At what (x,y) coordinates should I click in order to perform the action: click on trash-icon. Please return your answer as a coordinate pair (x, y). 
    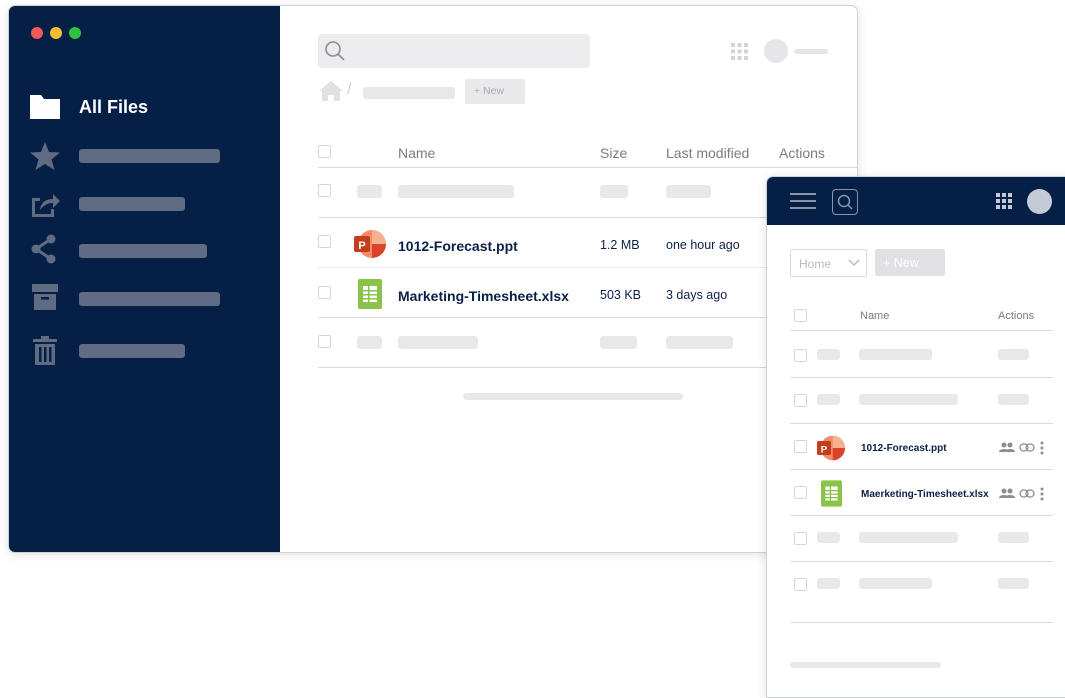
    Looking at the image, I should click on (45, 350).